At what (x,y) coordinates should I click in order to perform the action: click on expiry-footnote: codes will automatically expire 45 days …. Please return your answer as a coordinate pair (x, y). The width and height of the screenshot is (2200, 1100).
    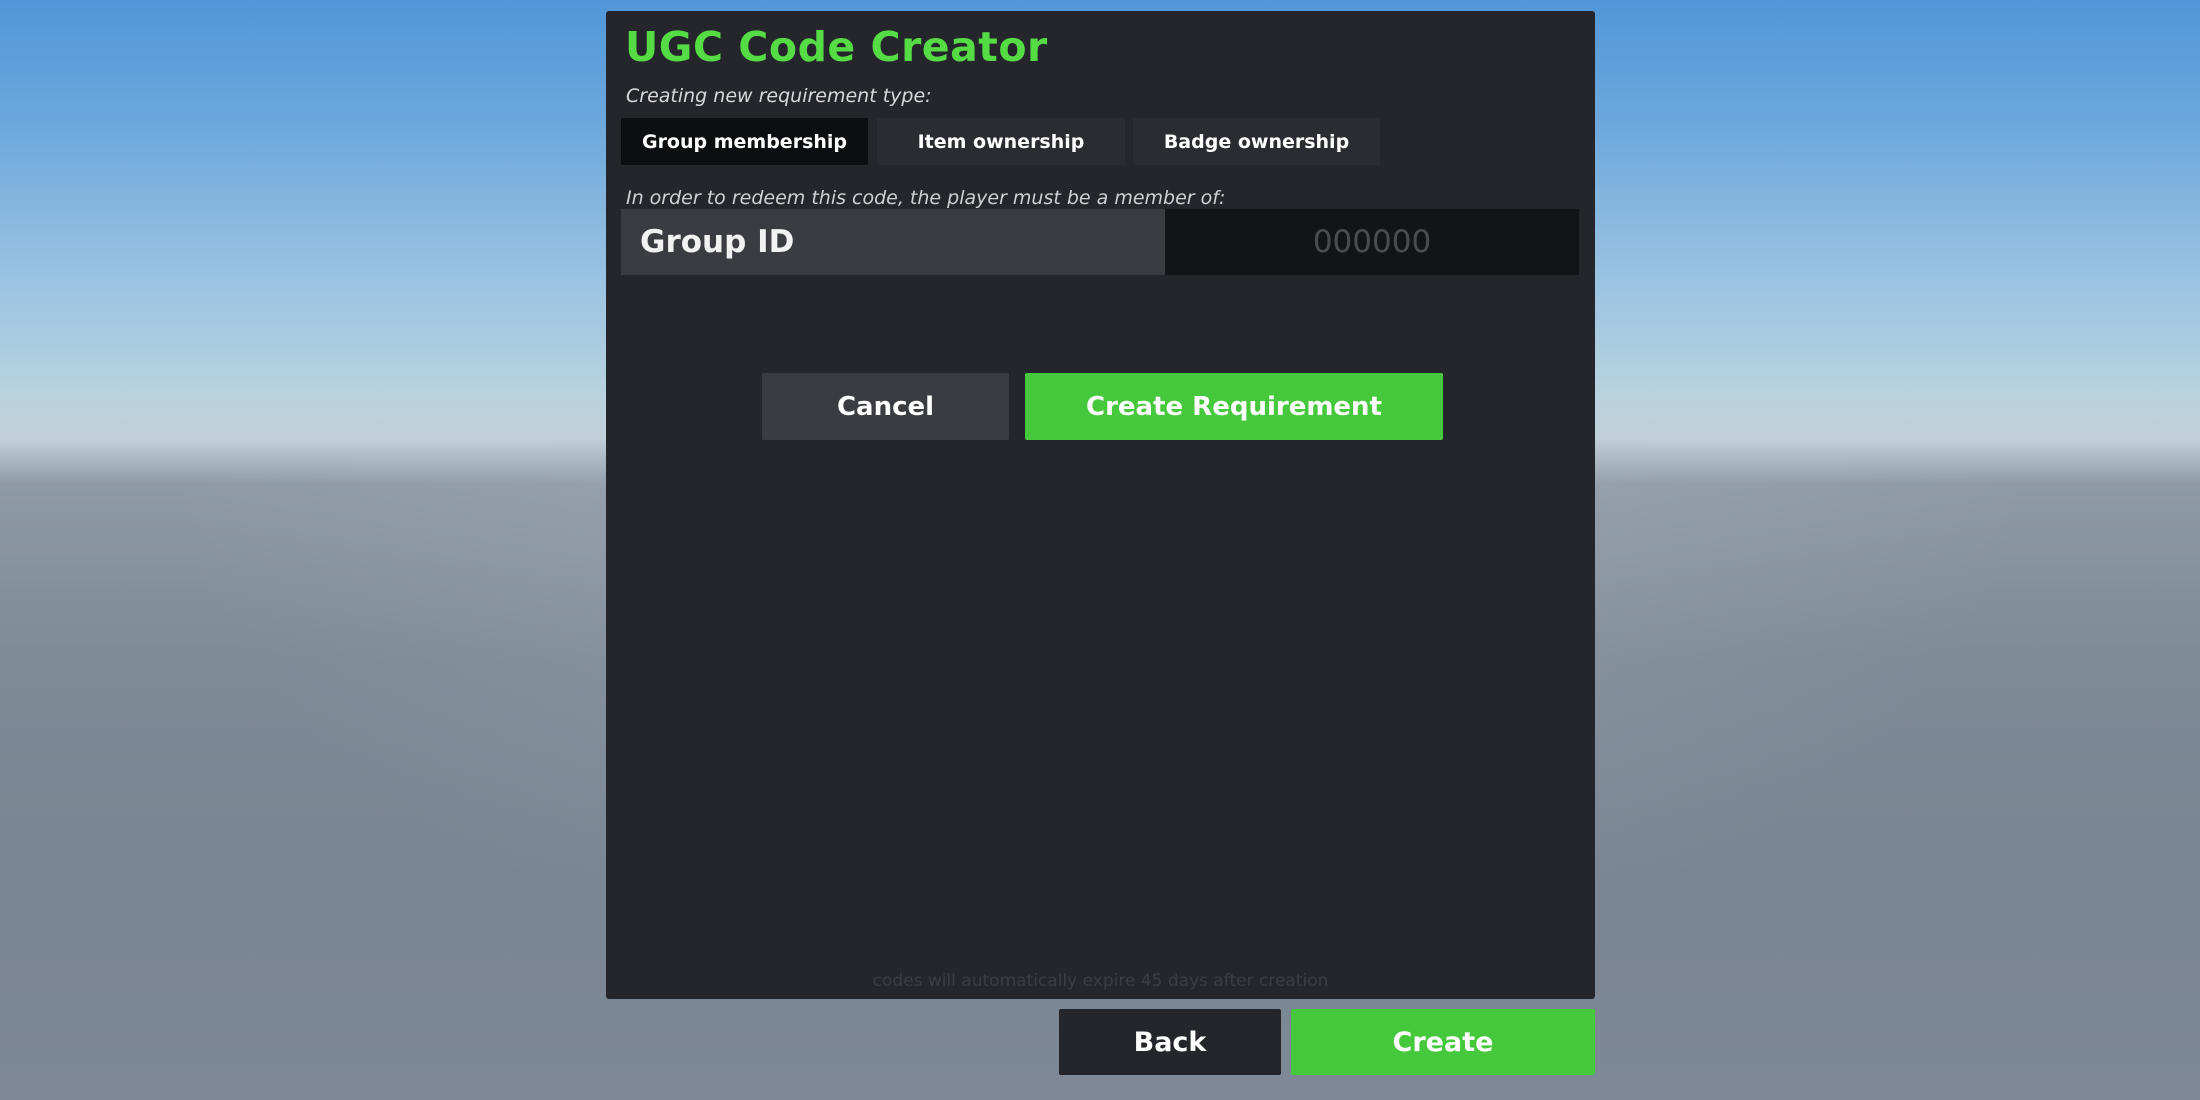
    Looking at the image, I should click on (1100, 981).